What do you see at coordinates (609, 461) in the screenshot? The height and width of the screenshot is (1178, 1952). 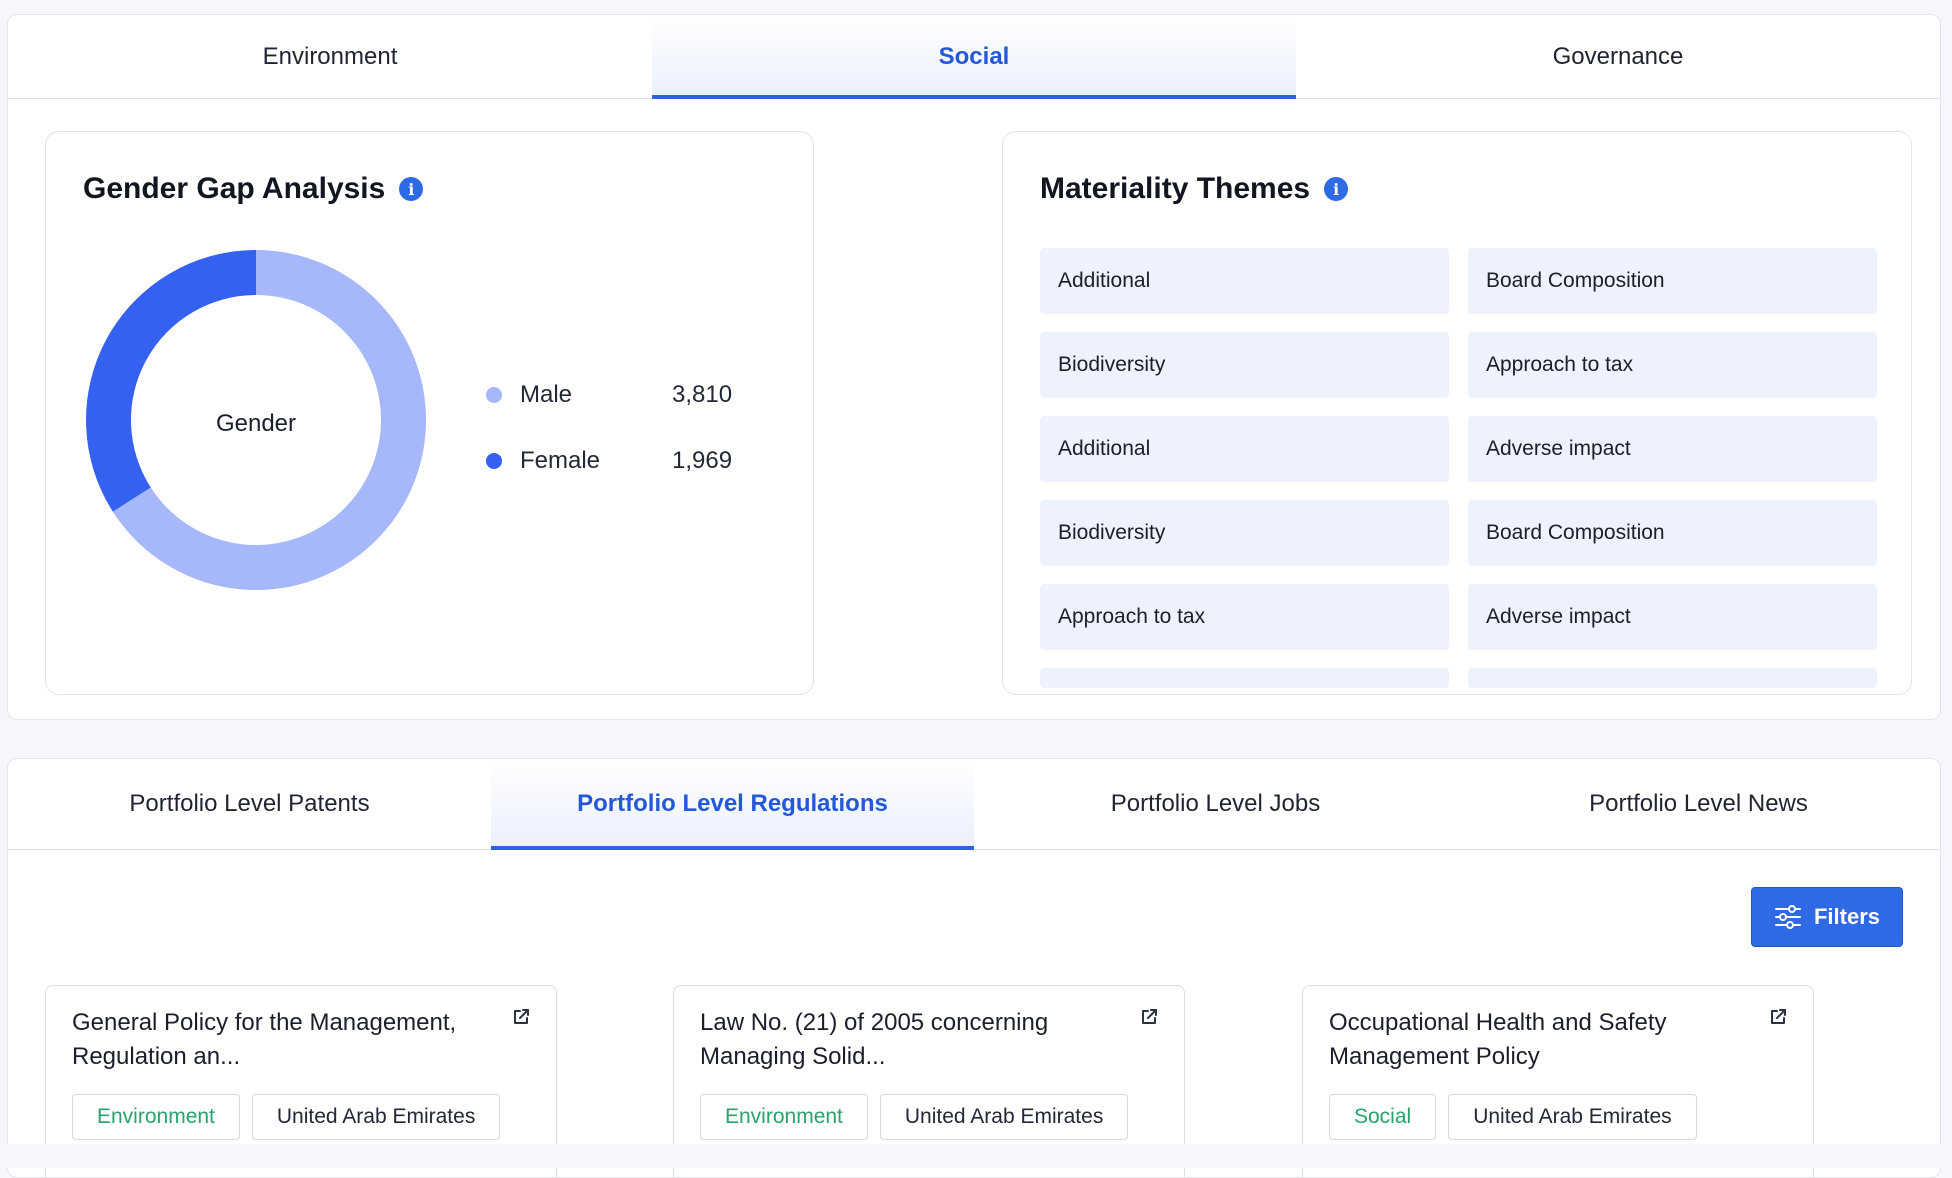 I see `legend-item-female: Female 1,969` at bounding box center [609, 461].